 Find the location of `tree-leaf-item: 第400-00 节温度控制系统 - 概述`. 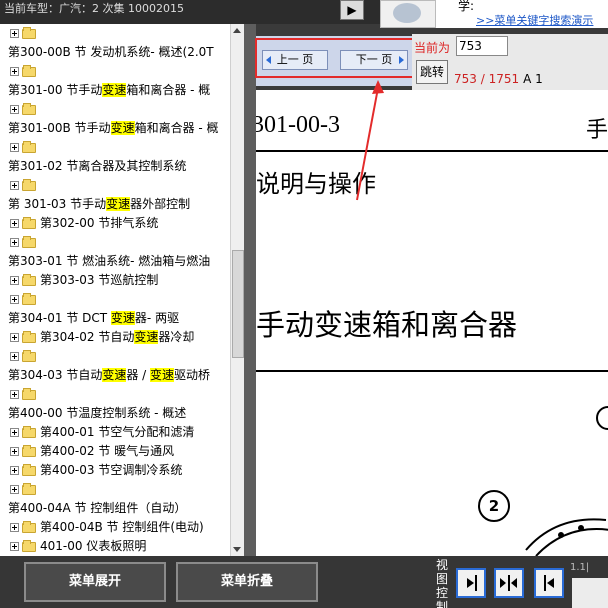

tree-leaf-item: 第400-00 节温度控制系统 - 概述 is located at coordinates (115, 413).